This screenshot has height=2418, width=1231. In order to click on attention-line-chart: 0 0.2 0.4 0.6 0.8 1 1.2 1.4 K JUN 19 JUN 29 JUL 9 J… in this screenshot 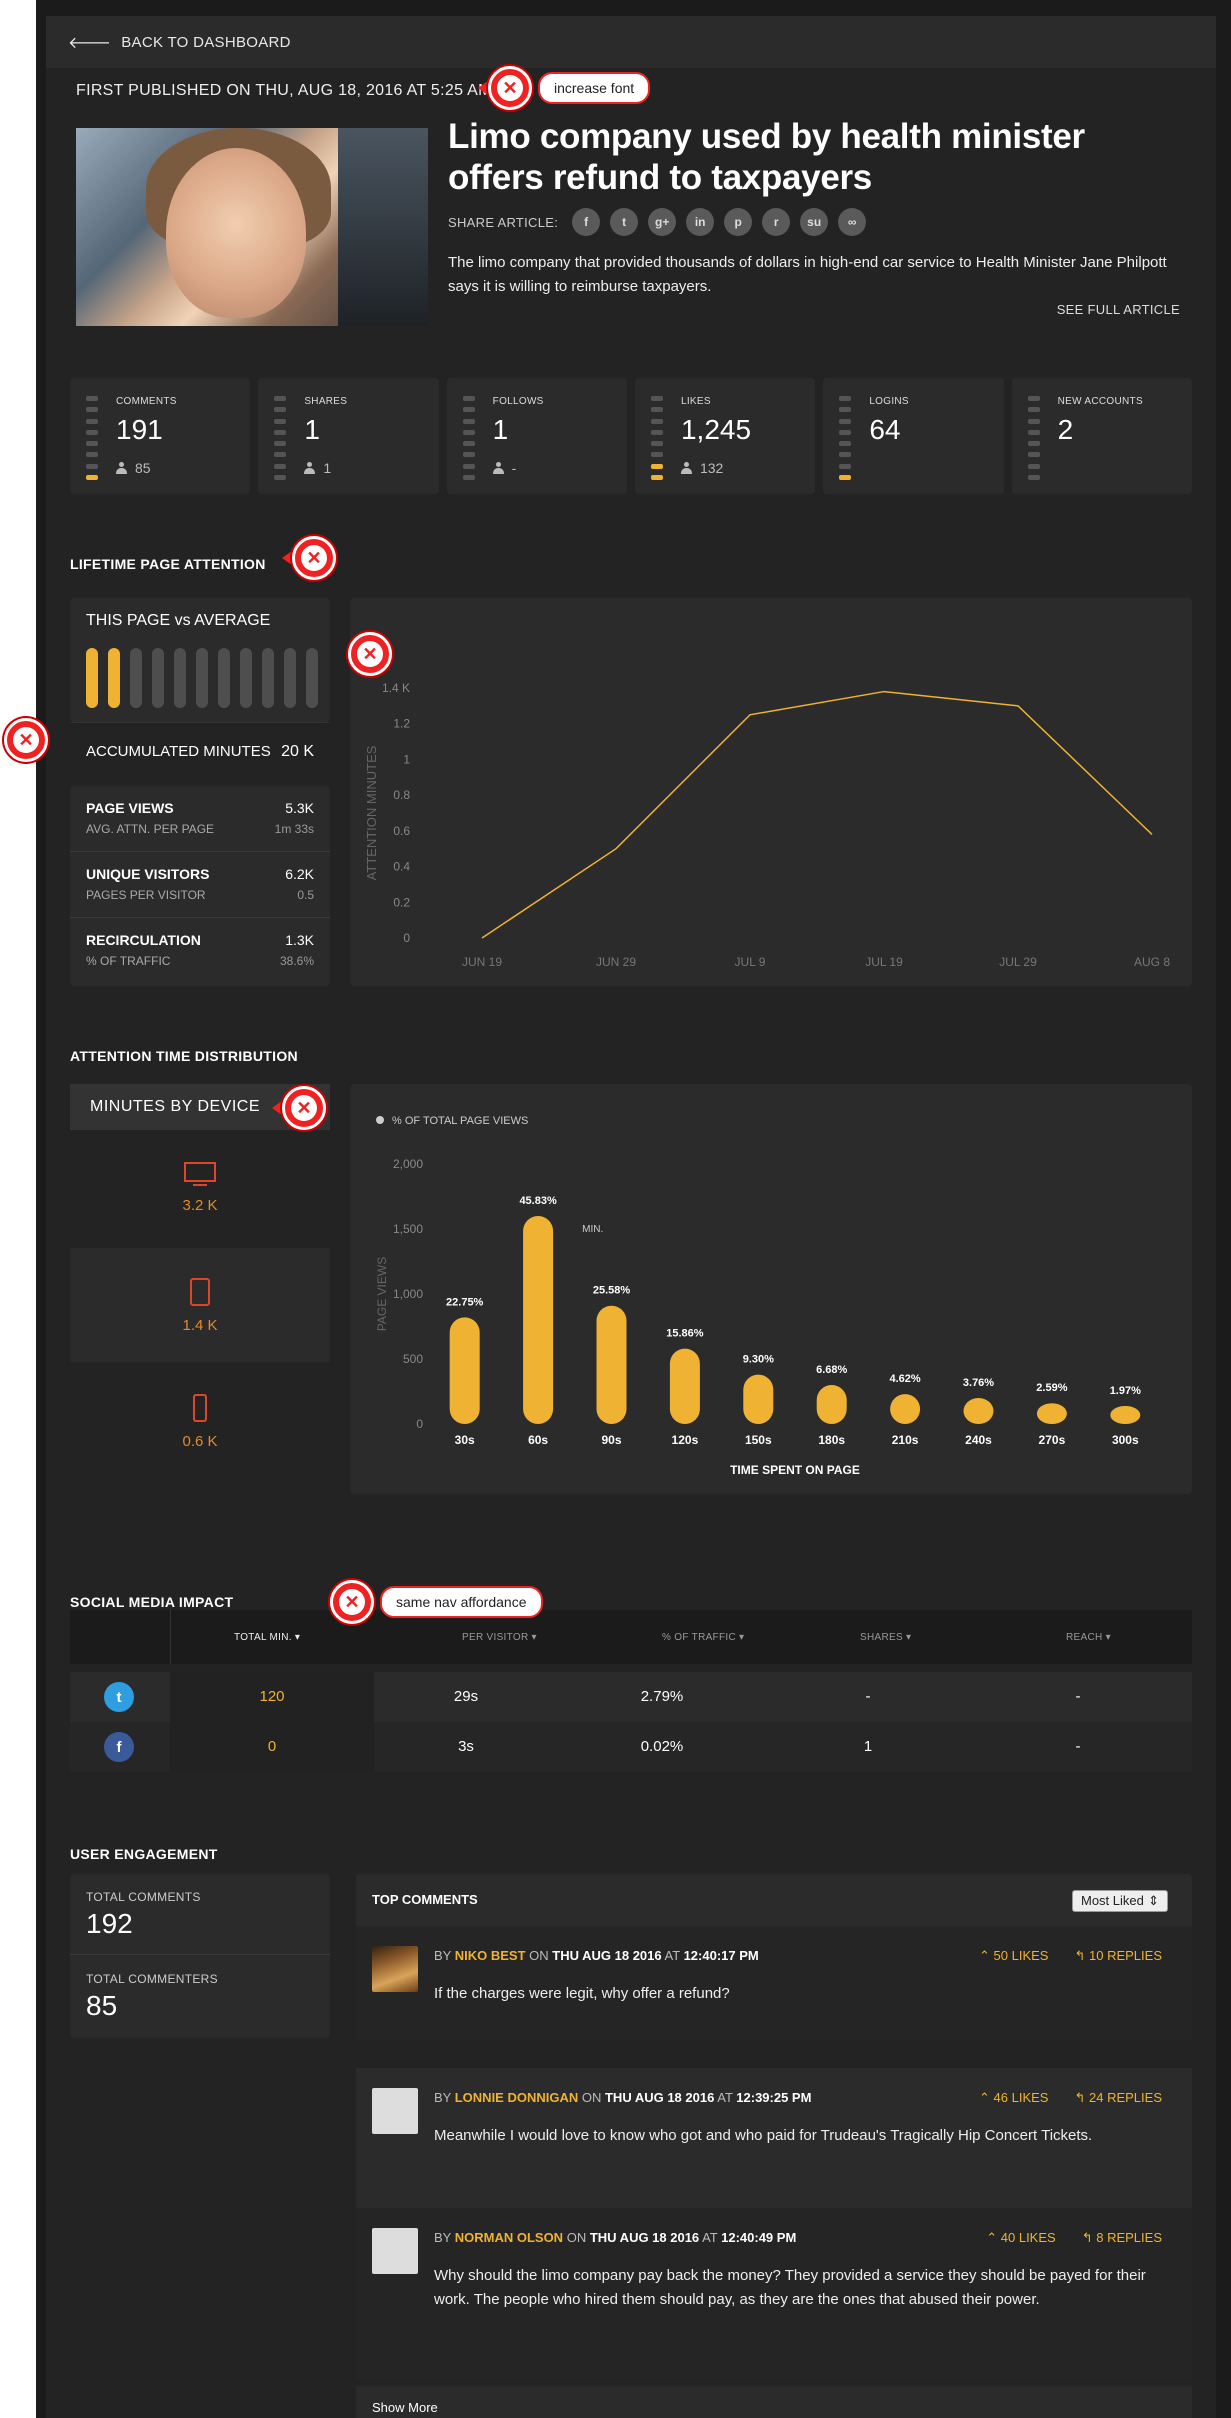, I will do `click(771, 792)`.